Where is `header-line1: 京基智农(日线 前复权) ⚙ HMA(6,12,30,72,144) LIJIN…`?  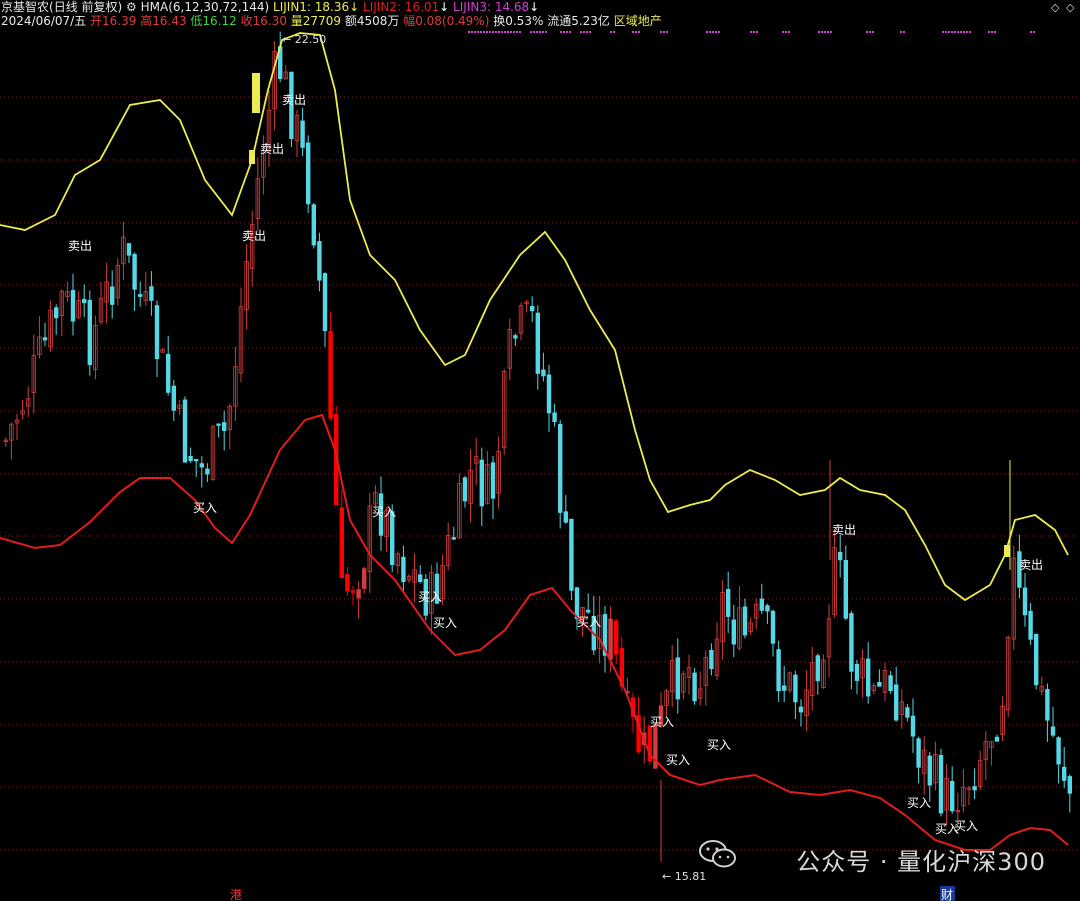 header-line1: 京基智农(日线 前复权) ⚙ HMA(6,12,30,72,144) LIJIN… is located at coordinates (270, 7).